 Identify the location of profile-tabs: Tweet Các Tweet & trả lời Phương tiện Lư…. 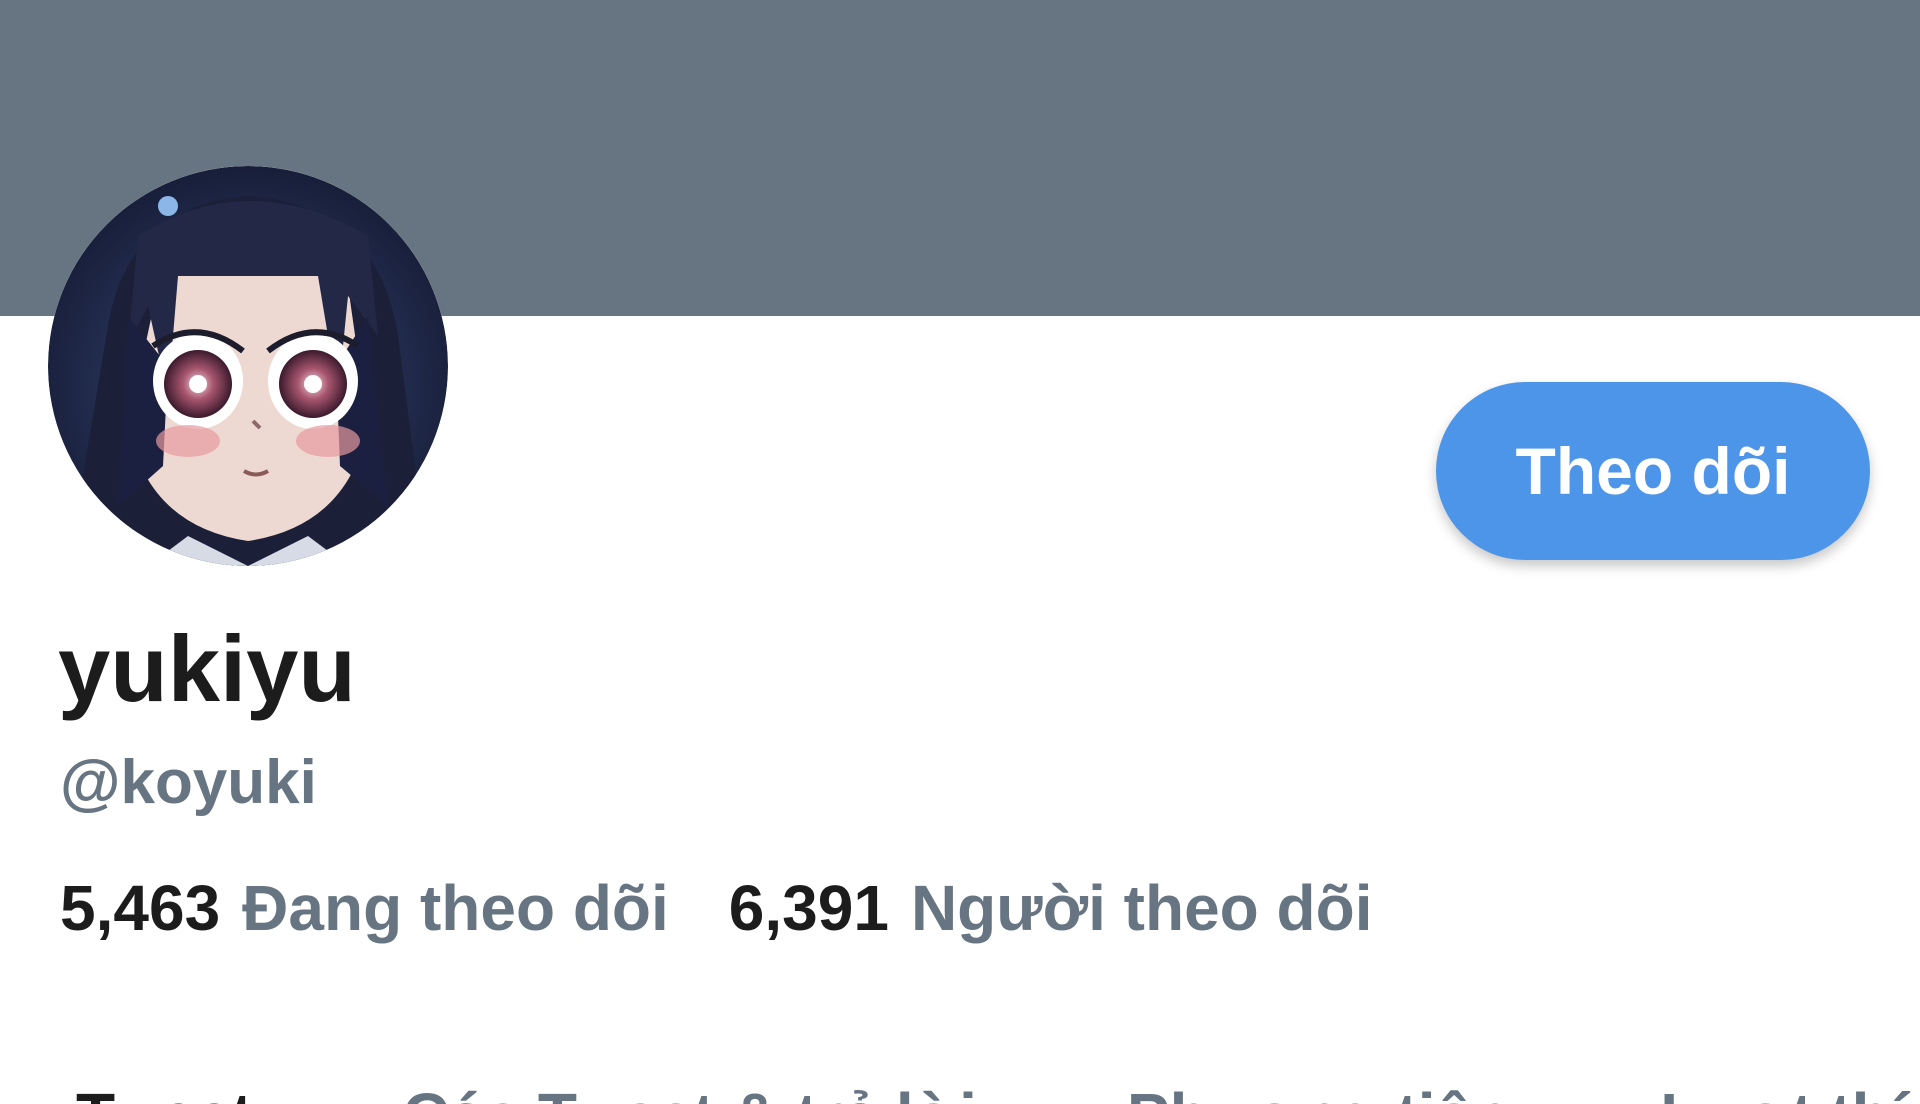
(998, 1094).